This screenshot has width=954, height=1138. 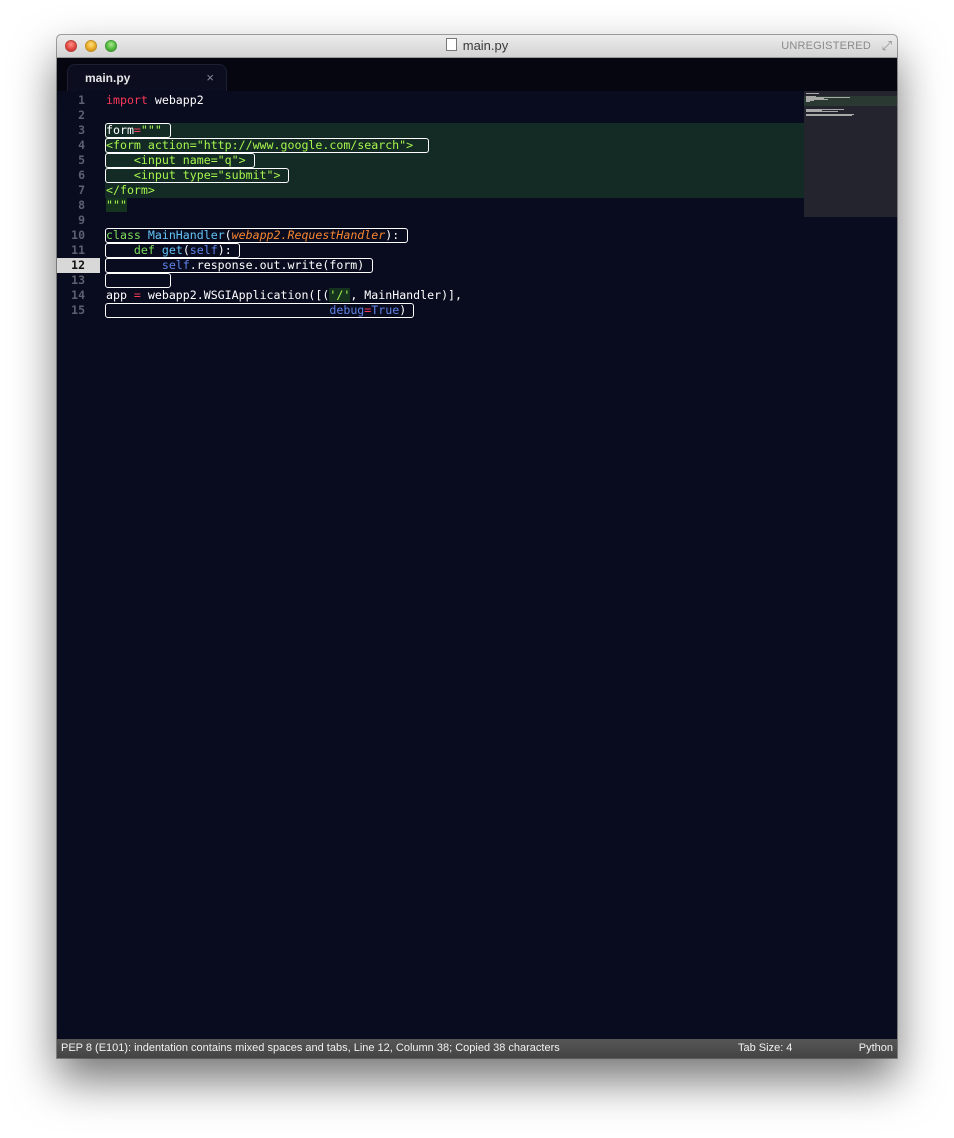 What do you see at coordinates (887, 45) in the screenshot?
I see `fullscreen-icon: ⤢` at bounding box center [887, 45].